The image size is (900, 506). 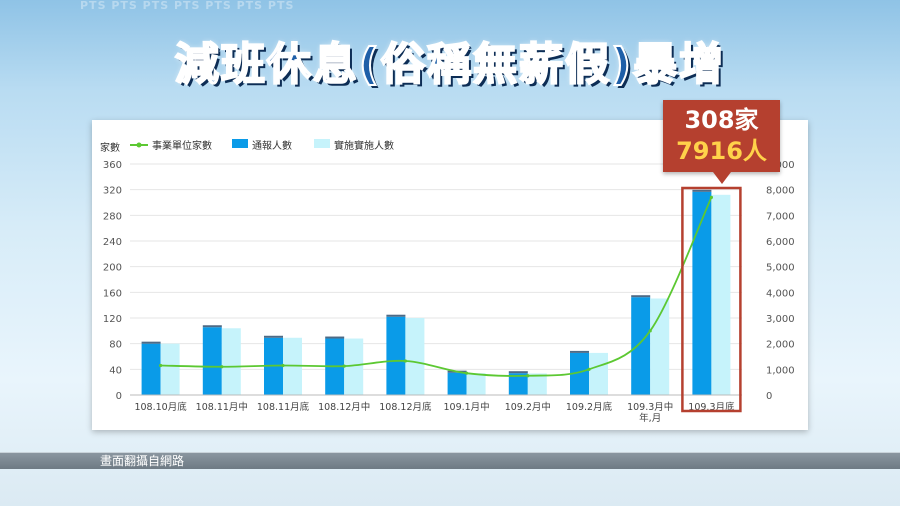 What do you see at coordinates (780, 191) in the screenshot?
I see `y-right-tick-label: 8,000` at bounding box center [780, 191].